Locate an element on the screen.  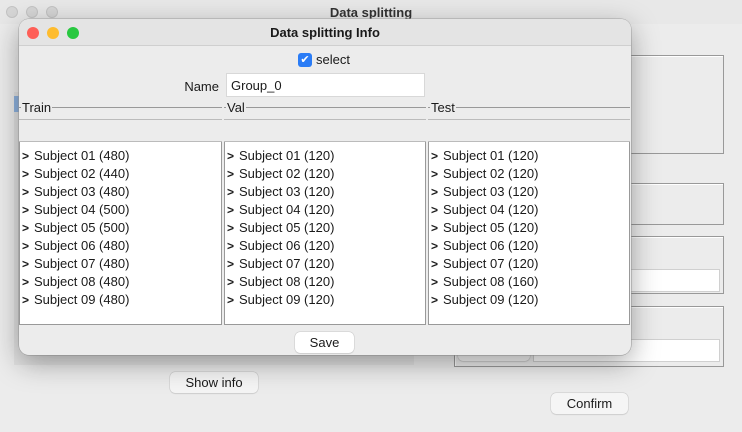
subject-label: Subject 09 (480) is located at coordinates (82, 299).